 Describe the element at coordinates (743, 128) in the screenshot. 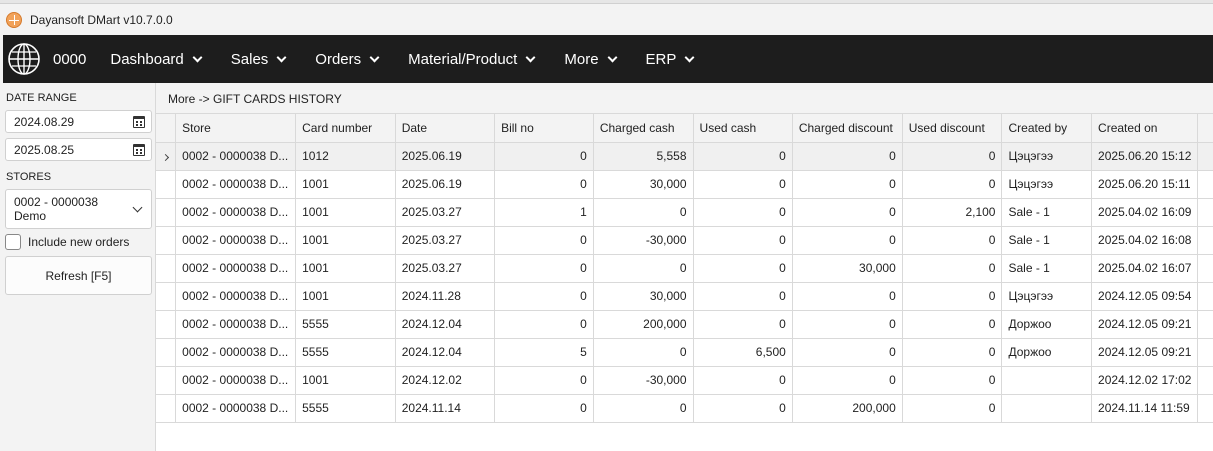

I see `column-header: Used cash` at that location.